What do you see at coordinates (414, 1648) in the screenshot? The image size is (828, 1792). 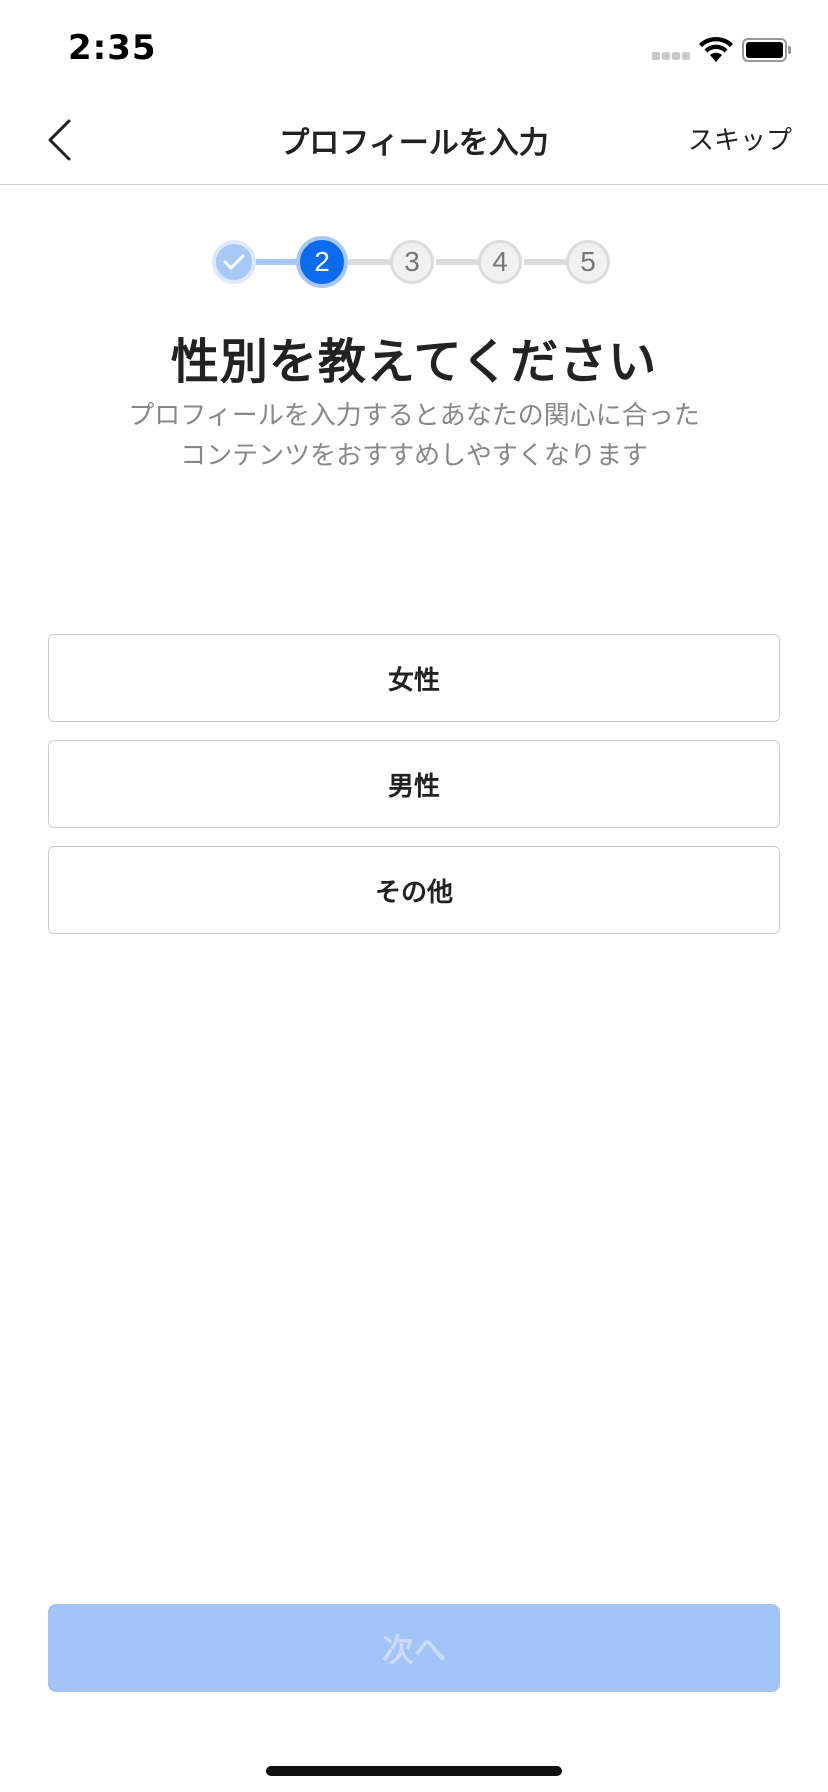 I see `next-button: 次へ` at bounding box center [414, 1648].